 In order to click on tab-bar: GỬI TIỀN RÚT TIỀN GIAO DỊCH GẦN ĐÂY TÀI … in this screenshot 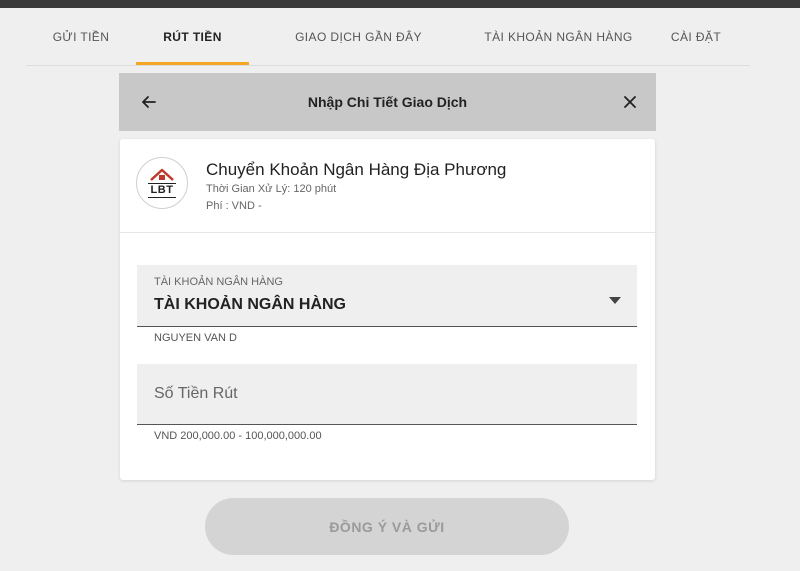, I will do `click(388, 37)`.